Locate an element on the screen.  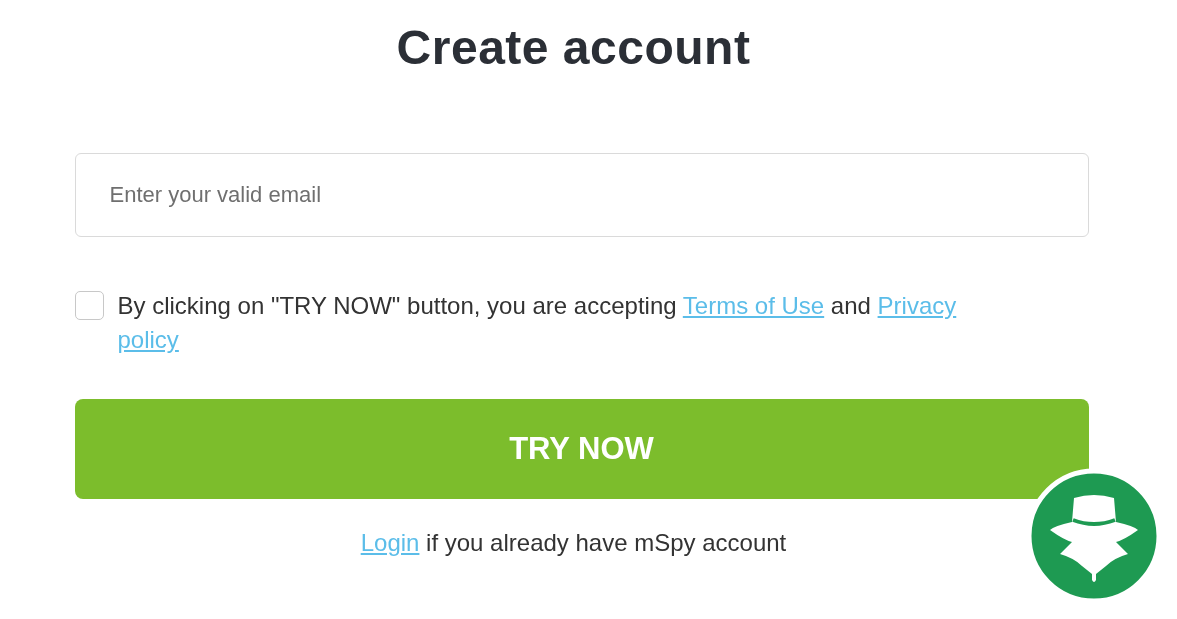
page-title: Create account is located at coordinates (573, 47).